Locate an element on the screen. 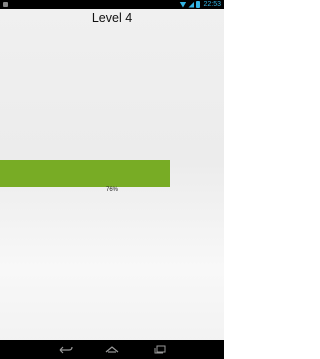  home-icon is located at coordinates (112, 349).